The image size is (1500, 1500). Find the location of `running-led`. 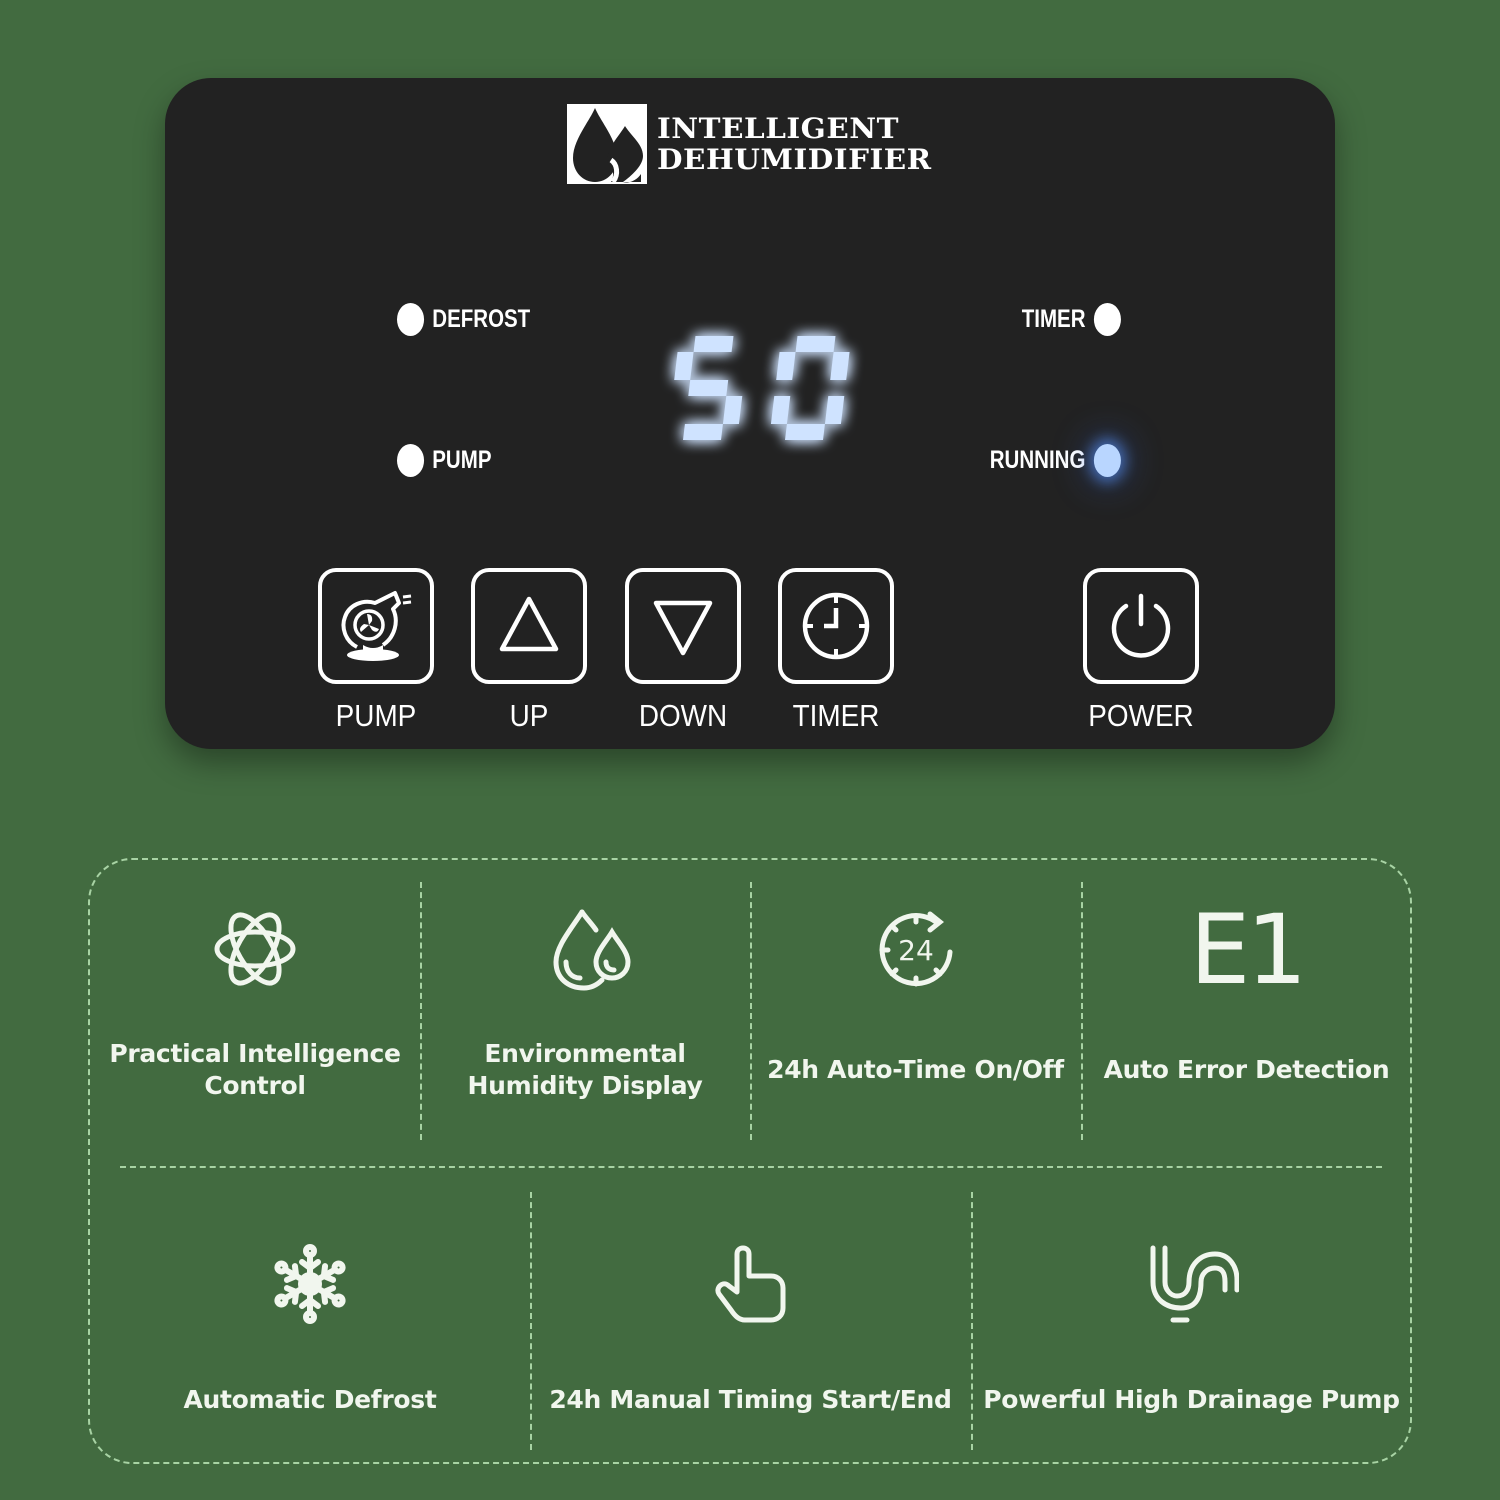

running-led is located at coordinates (1107, 460).